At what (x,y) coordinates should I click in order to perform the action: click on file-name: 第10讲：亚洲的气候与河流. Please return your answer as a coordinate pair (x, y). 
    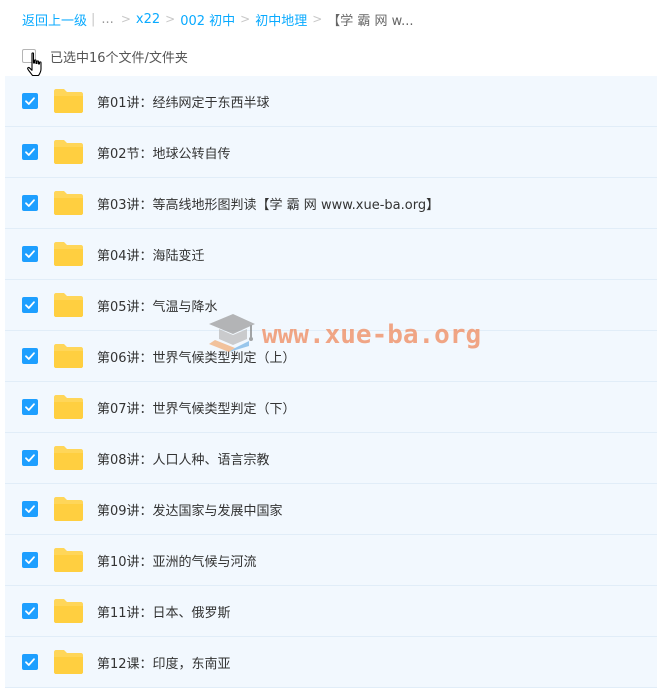
    Looking at the image, I should click on (177, 560).